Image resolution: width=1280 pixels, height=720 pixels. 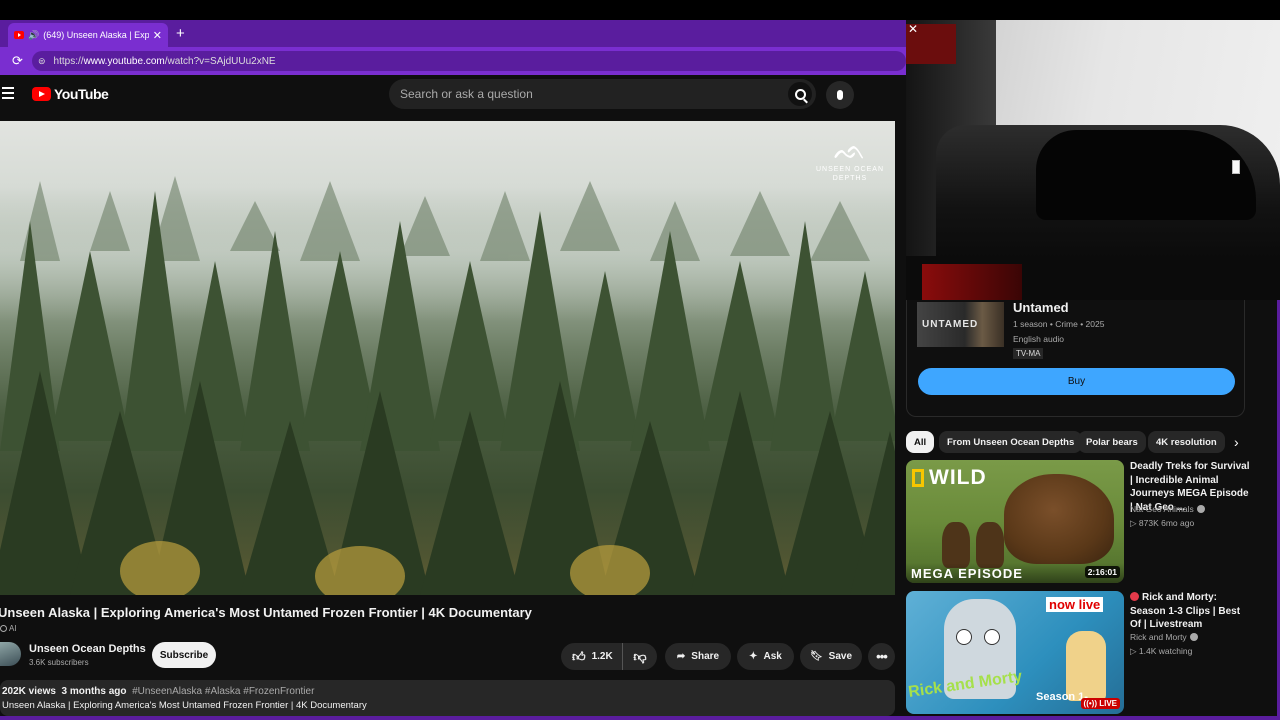 I want to click on hashtags: #UnseenAlaska #Alaska #FrozenFrontier, so click(x=223, y=691).